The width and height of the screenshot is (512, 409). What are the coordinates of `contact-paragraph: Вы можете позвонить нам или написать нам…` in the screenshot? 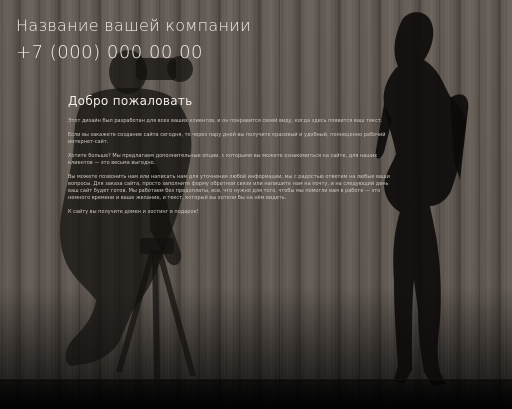 It's located at (229, 187).